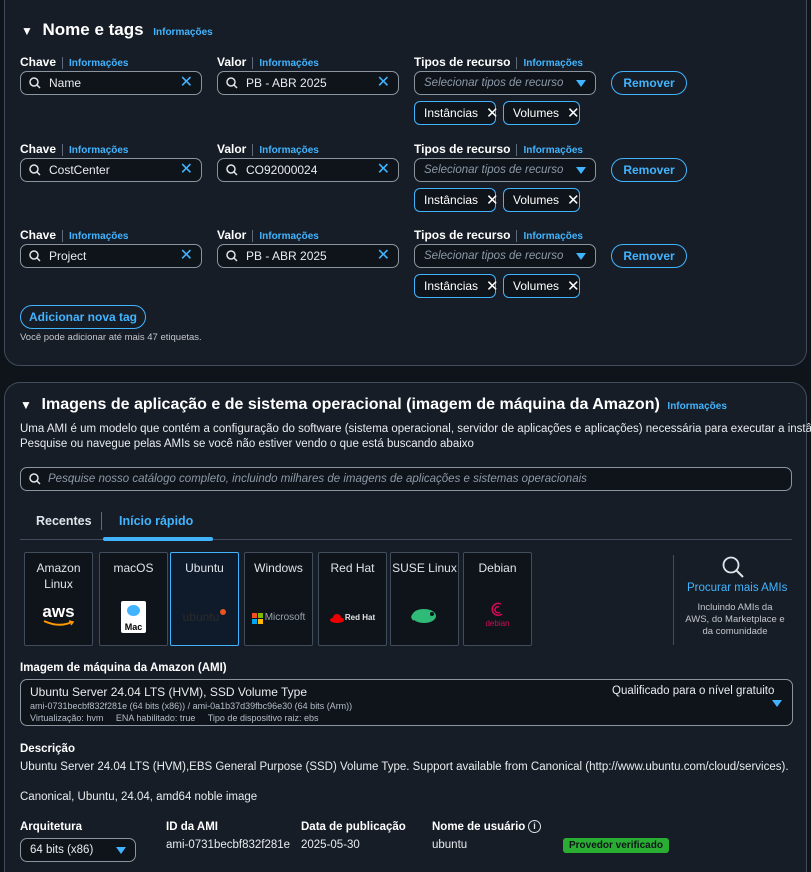 The width and height of the screenshot is (811, 872). Describe the element at coordinates (649, 83) in the screenshot. I see `remove-button-row1: Remover` at that location.